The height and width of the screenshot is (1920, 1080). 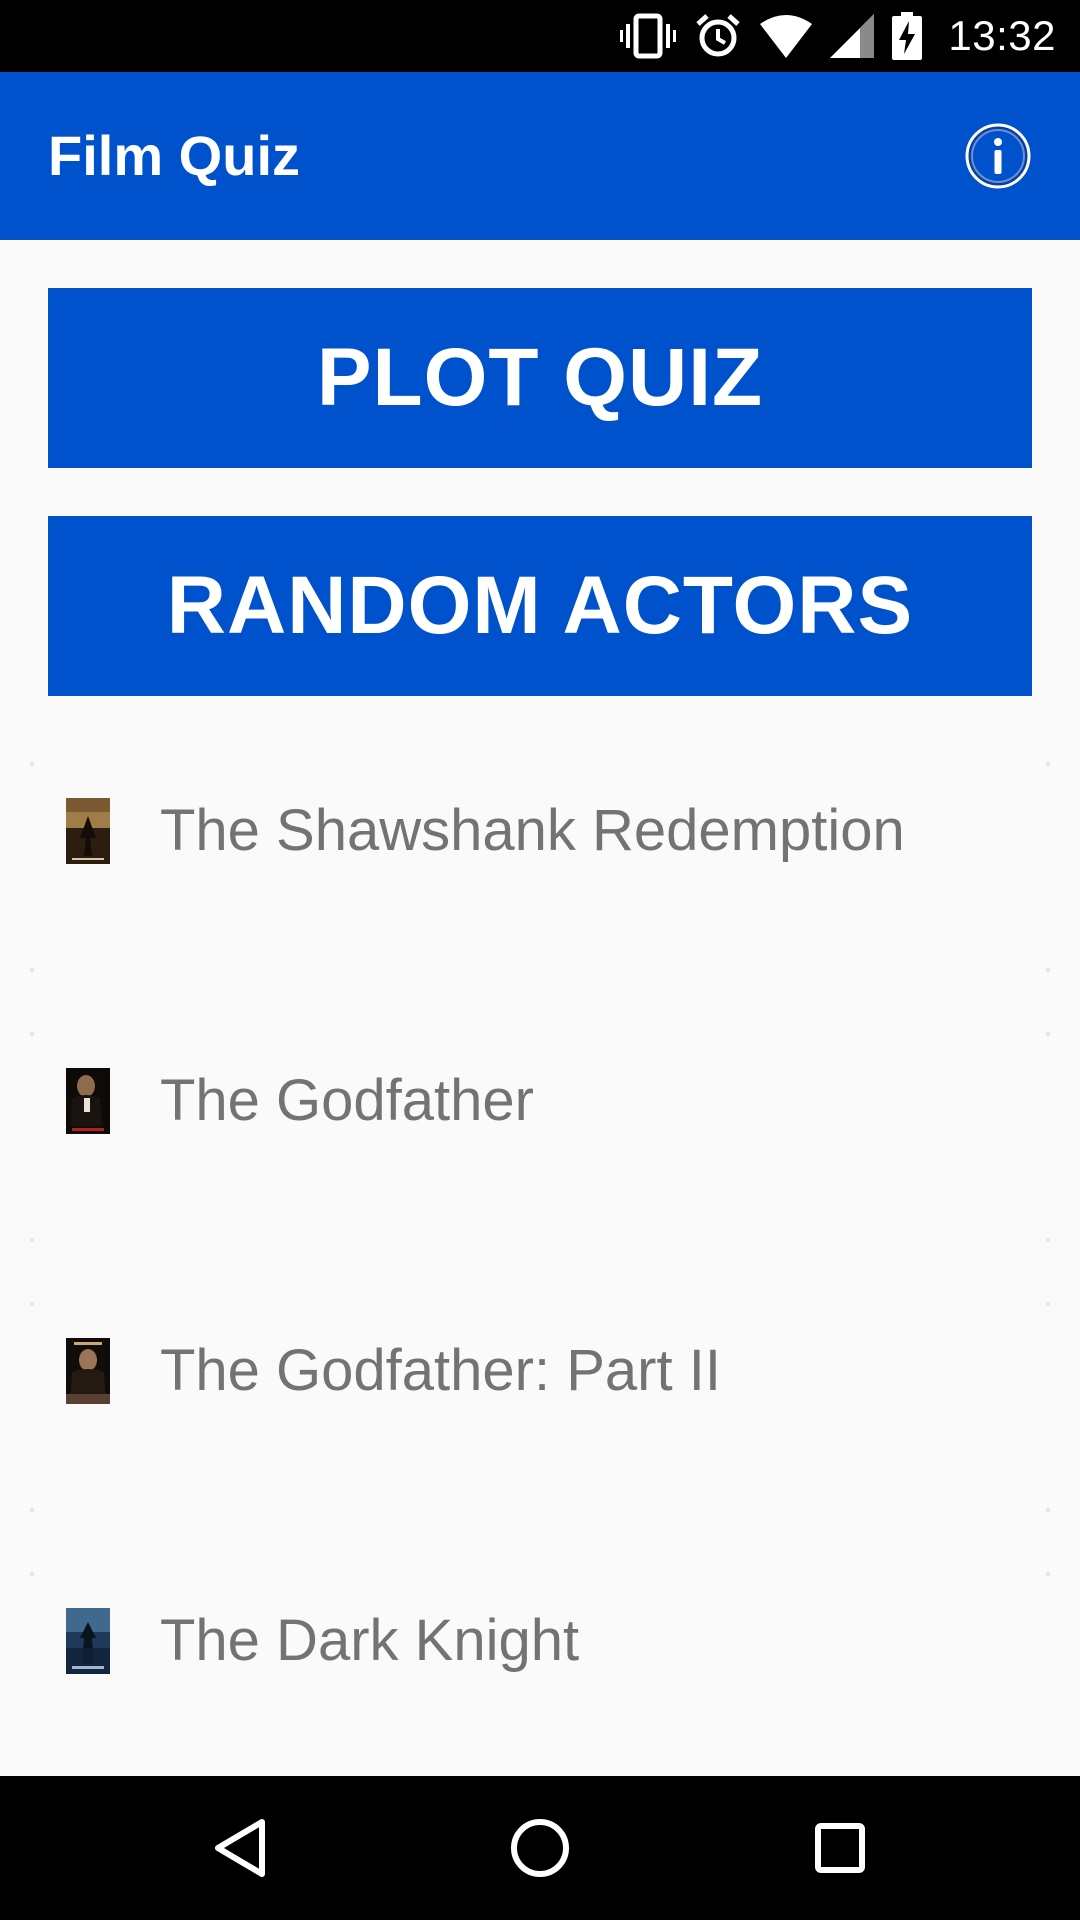 I want to click on plot-quiz-button: PLOT QUIZ, so click(x=540, y=378).